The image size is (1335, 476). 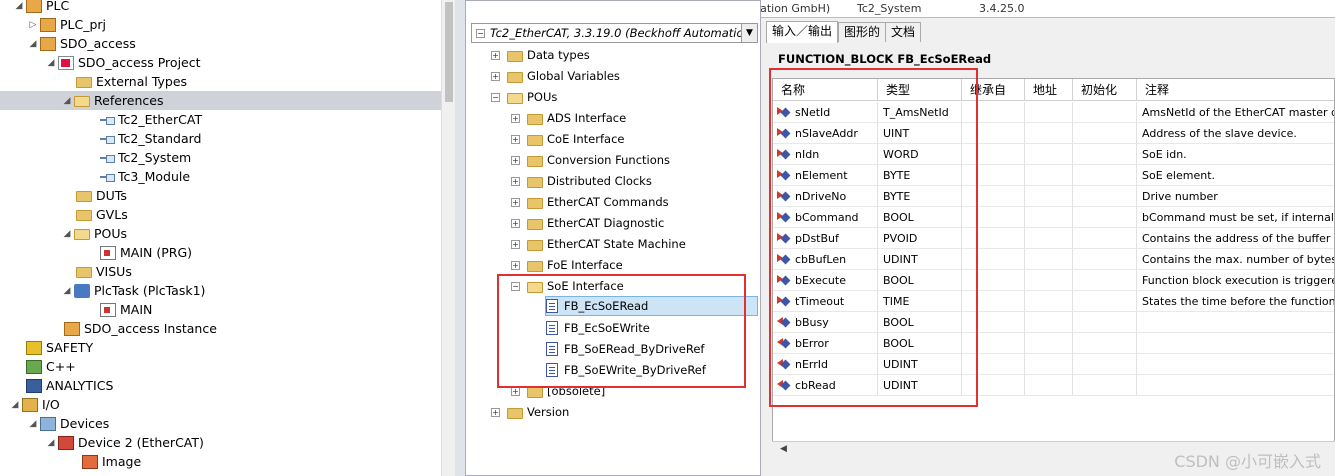 I want to click on cell-comment: SoE idn., so click(x=1235, y=154).